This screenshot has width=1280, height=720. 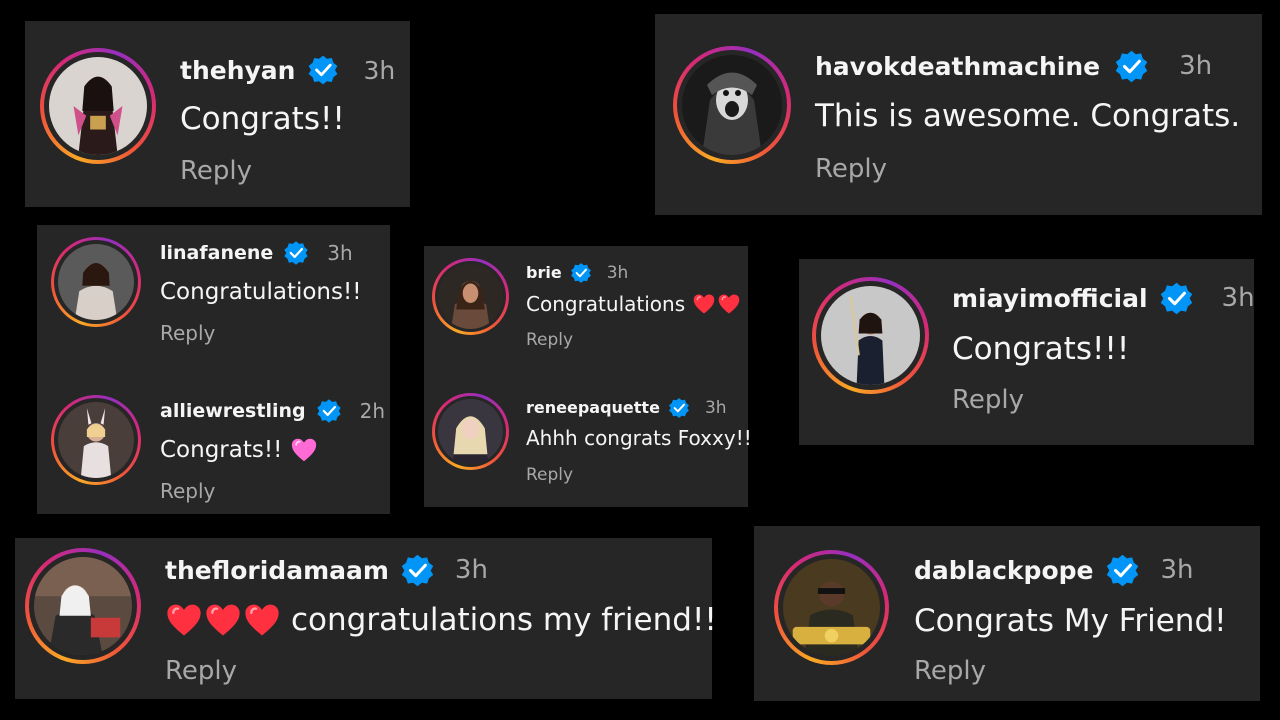 I want to click on avatar-linafanene, so click(x=96, y=282).